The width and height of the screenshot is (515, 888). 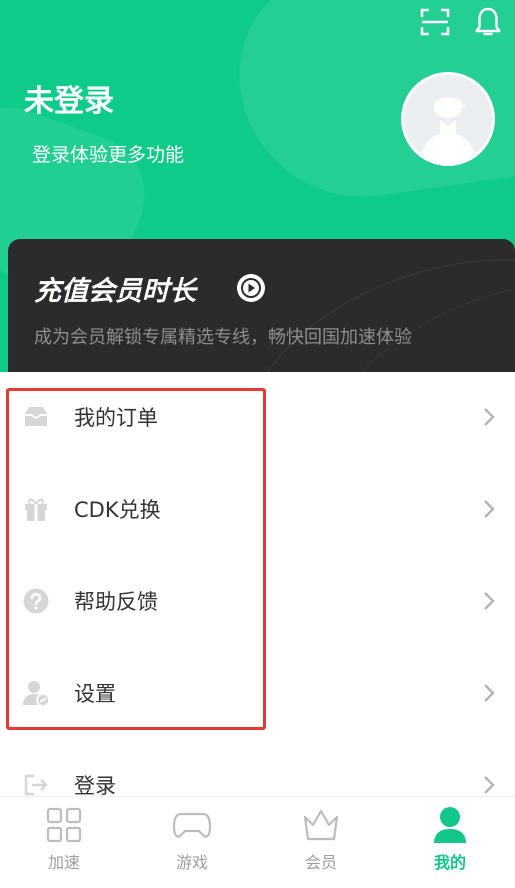 What do you see at coordinates (450, 825) in the screenshot?
I see `profile-icon` at bounding box center [450, 825].